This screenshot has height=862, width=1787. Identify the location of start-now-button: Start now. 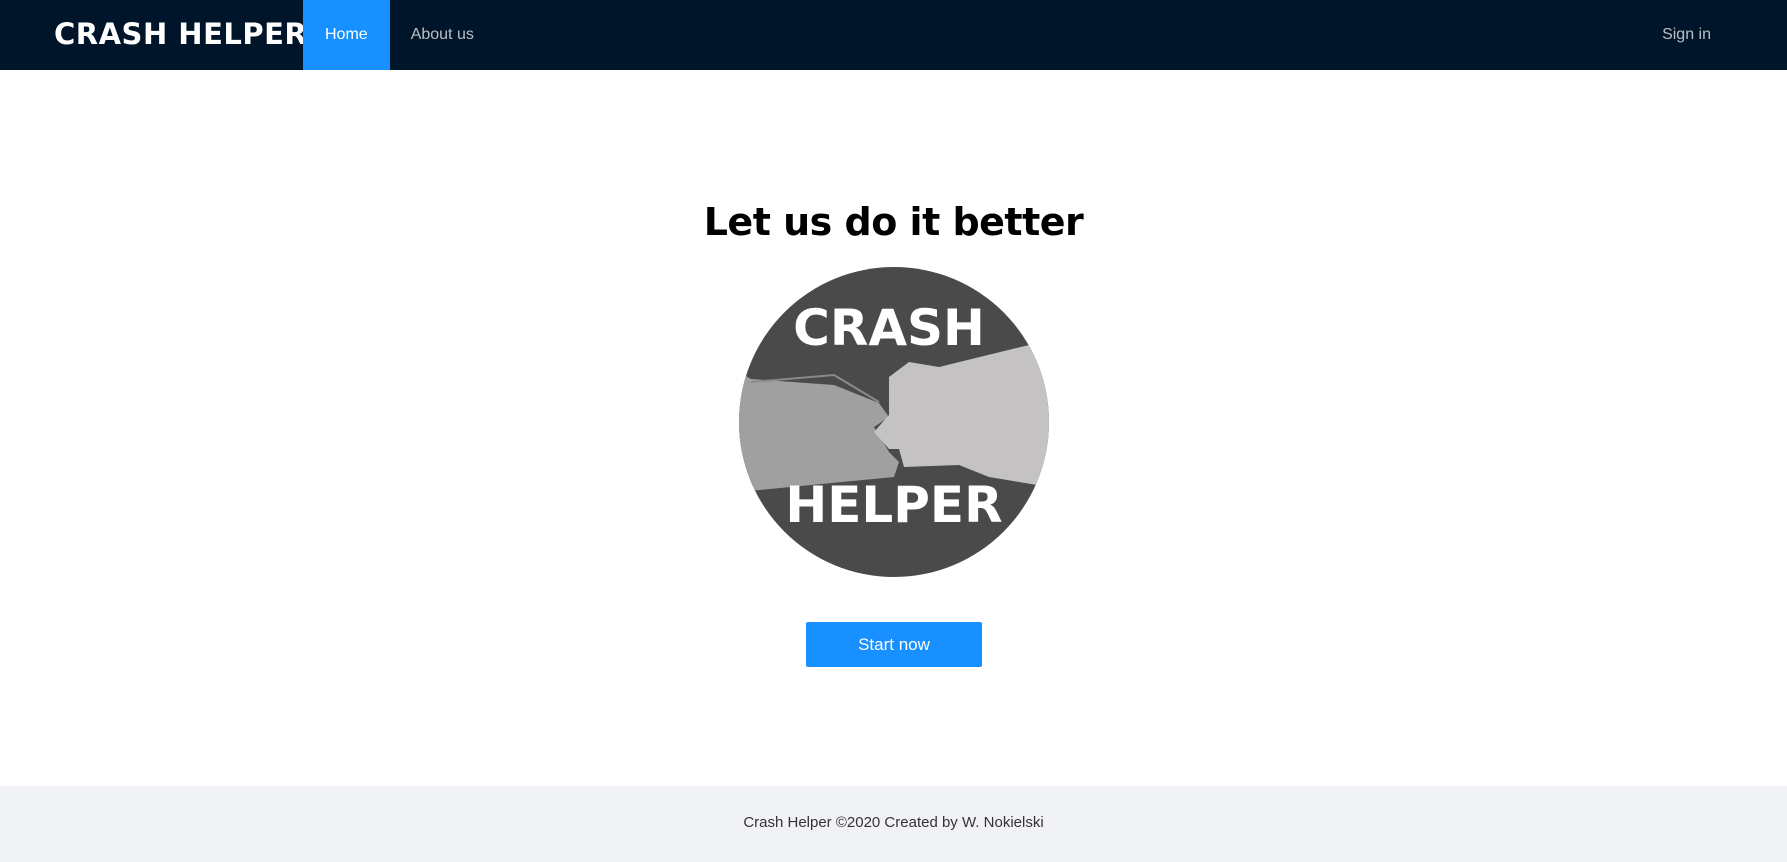
(894, 644).